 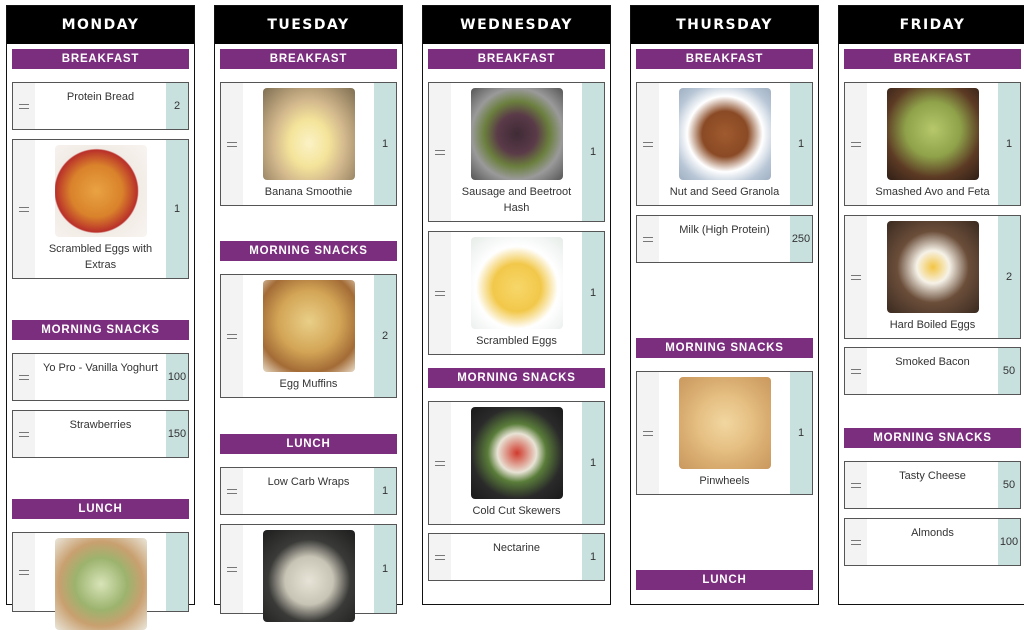 I want to click on meal-item: Egg Muffins 2, so click(x=308, y=336).